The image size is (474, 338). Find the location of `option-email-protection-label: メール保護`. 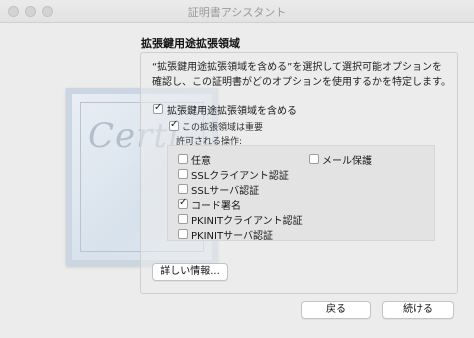

option-email-protection-label: メール保護 is located at coordinates (347, 161).